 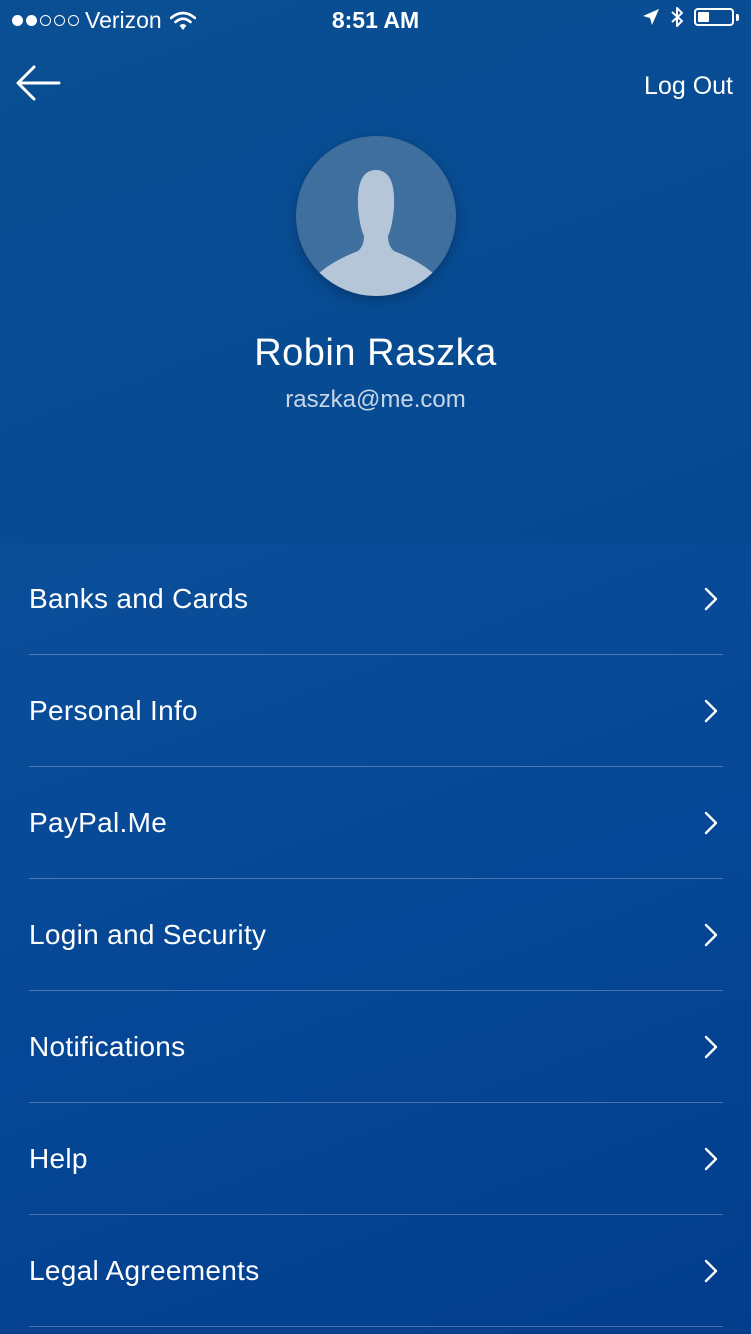 I want to click on menu-item-label: Login and Security, so click(x=148, y=934).